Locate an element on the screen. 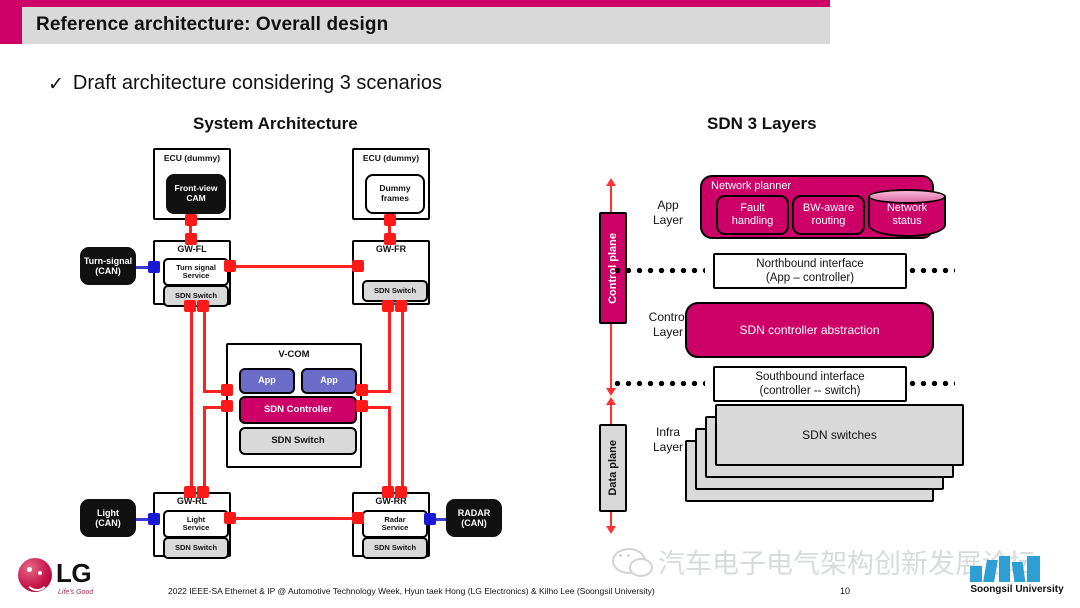 The width and height of the screenshot is (1080, 608). network-status-label: Network status is located at coordinates (907, 214).